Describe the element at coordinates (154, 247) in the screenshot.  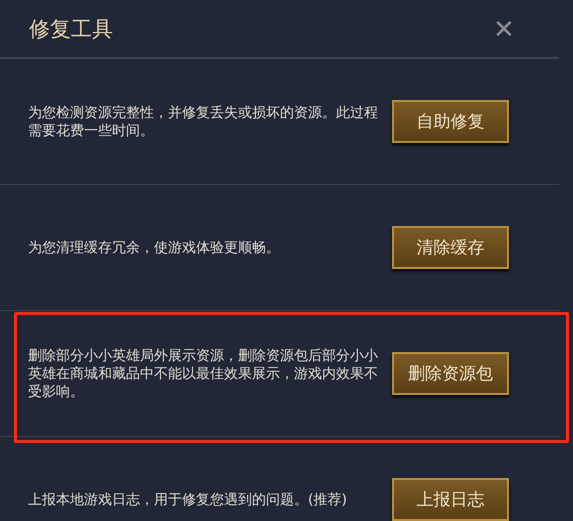
I see `description-text: 为您清理缓存冗余，使游戏体验更顺畅。` at that location.